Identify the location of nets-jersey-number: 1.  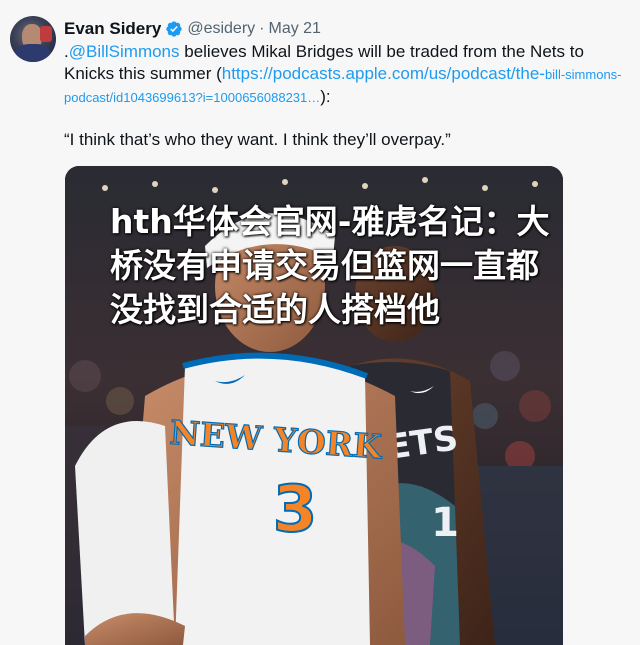
(445, 523).